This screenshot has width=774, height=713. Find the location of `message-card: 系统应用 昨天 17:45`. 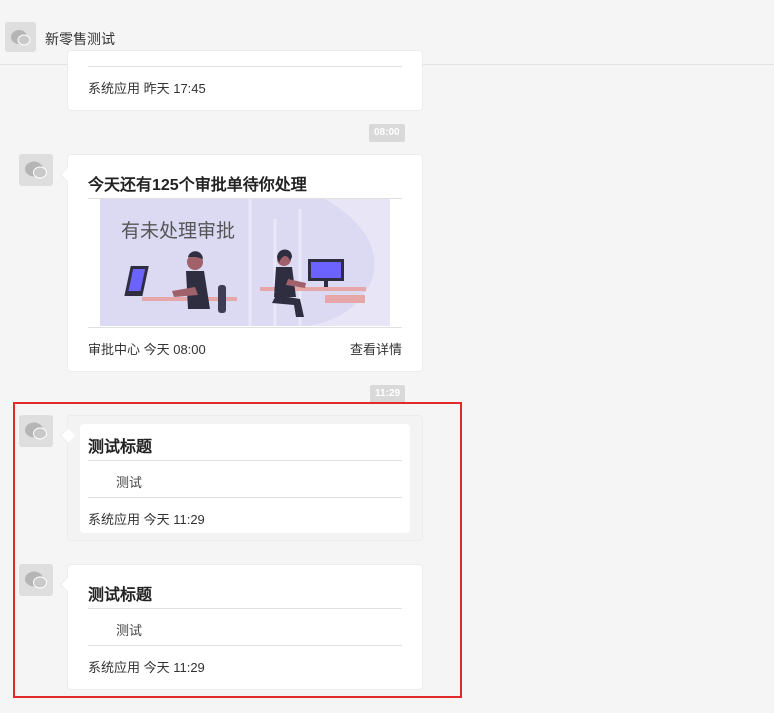

message-card: 系统应用 昨天 17:45 is located at coordinates (245, 80).